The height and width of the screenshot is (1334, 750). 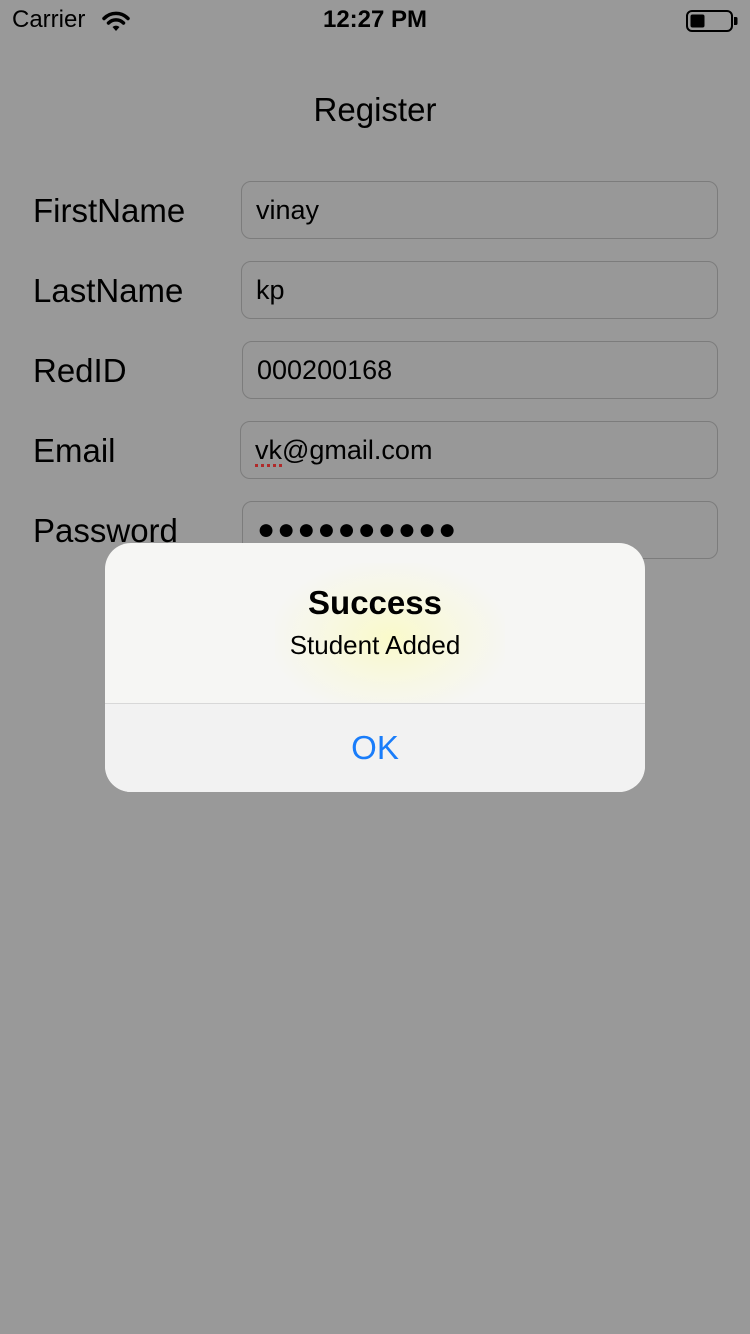 I want to click on ok-button: OK, so click(x=375, y=748).